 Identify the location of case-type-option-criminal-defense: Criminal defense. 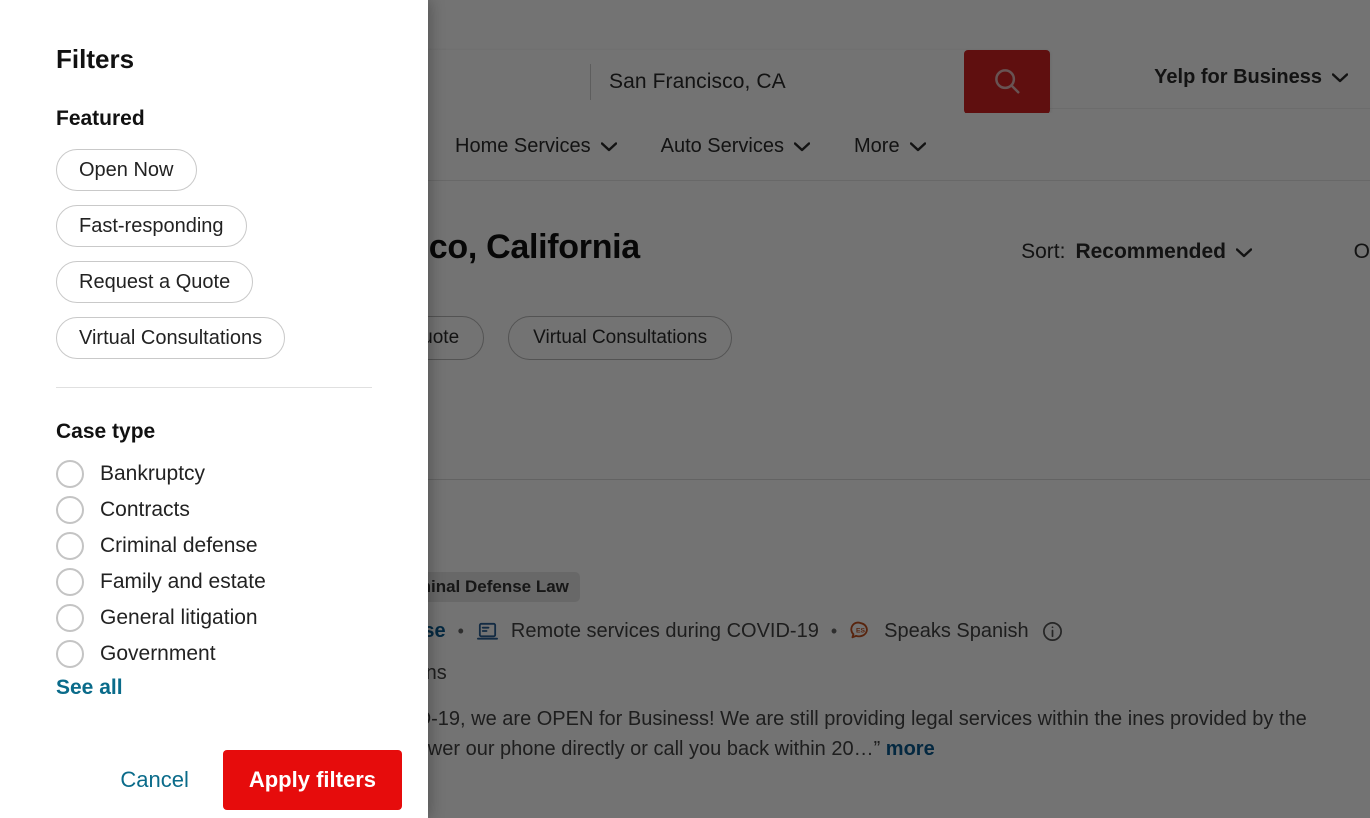
(214, 546).